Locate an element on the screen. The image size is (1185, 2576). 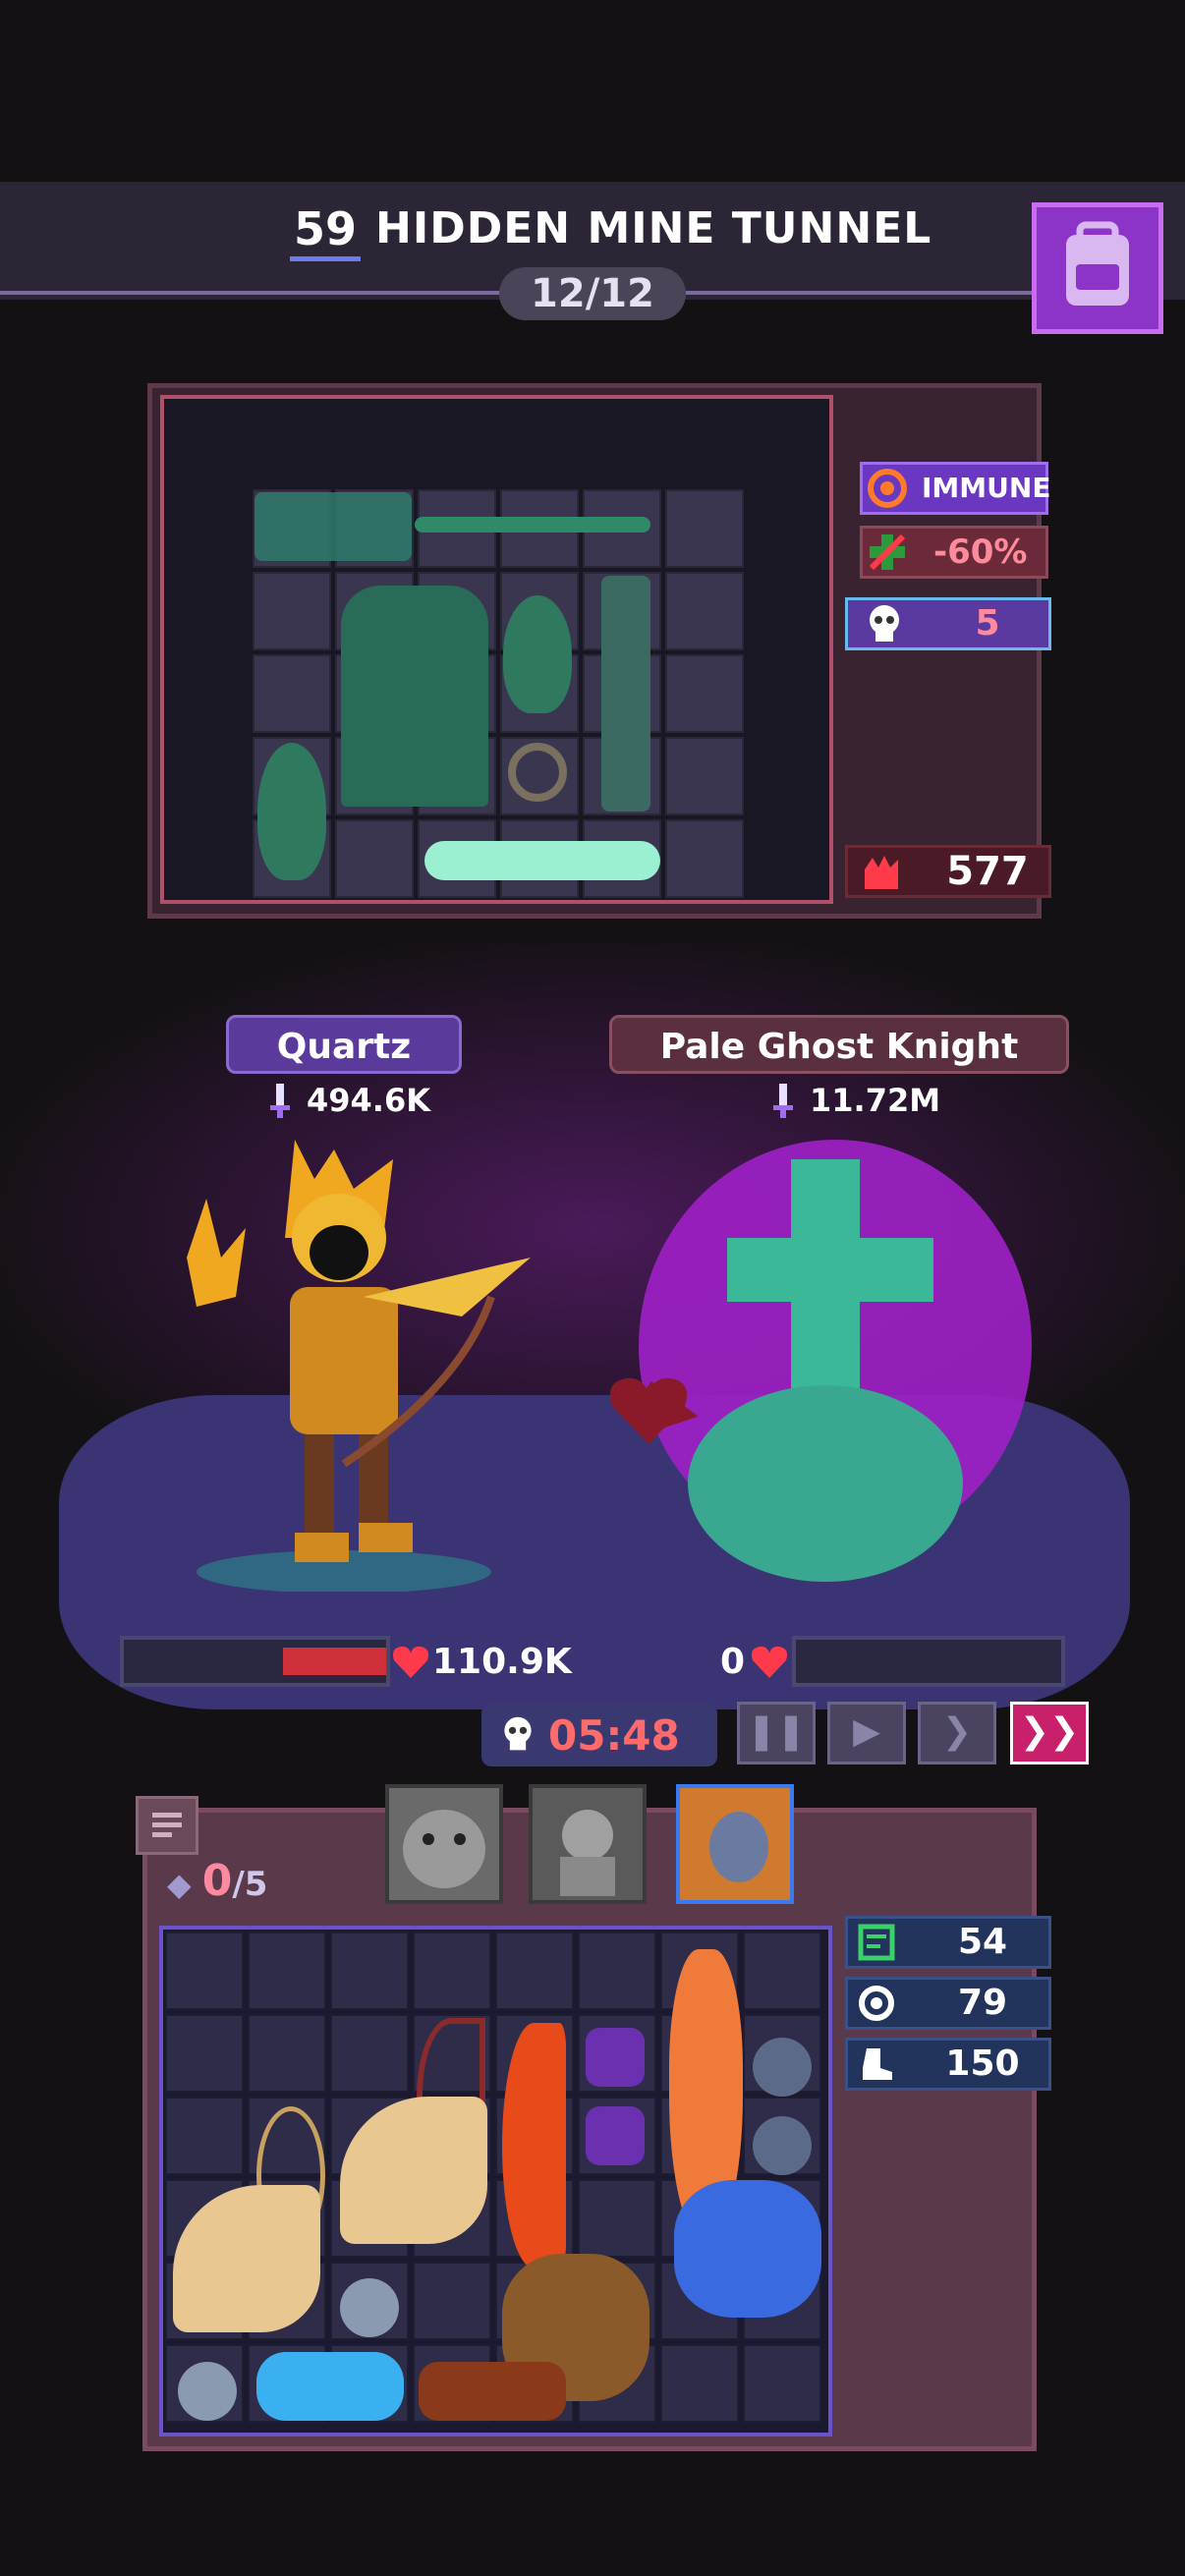
enemy-sword-item is located at coordinates (625, 694).